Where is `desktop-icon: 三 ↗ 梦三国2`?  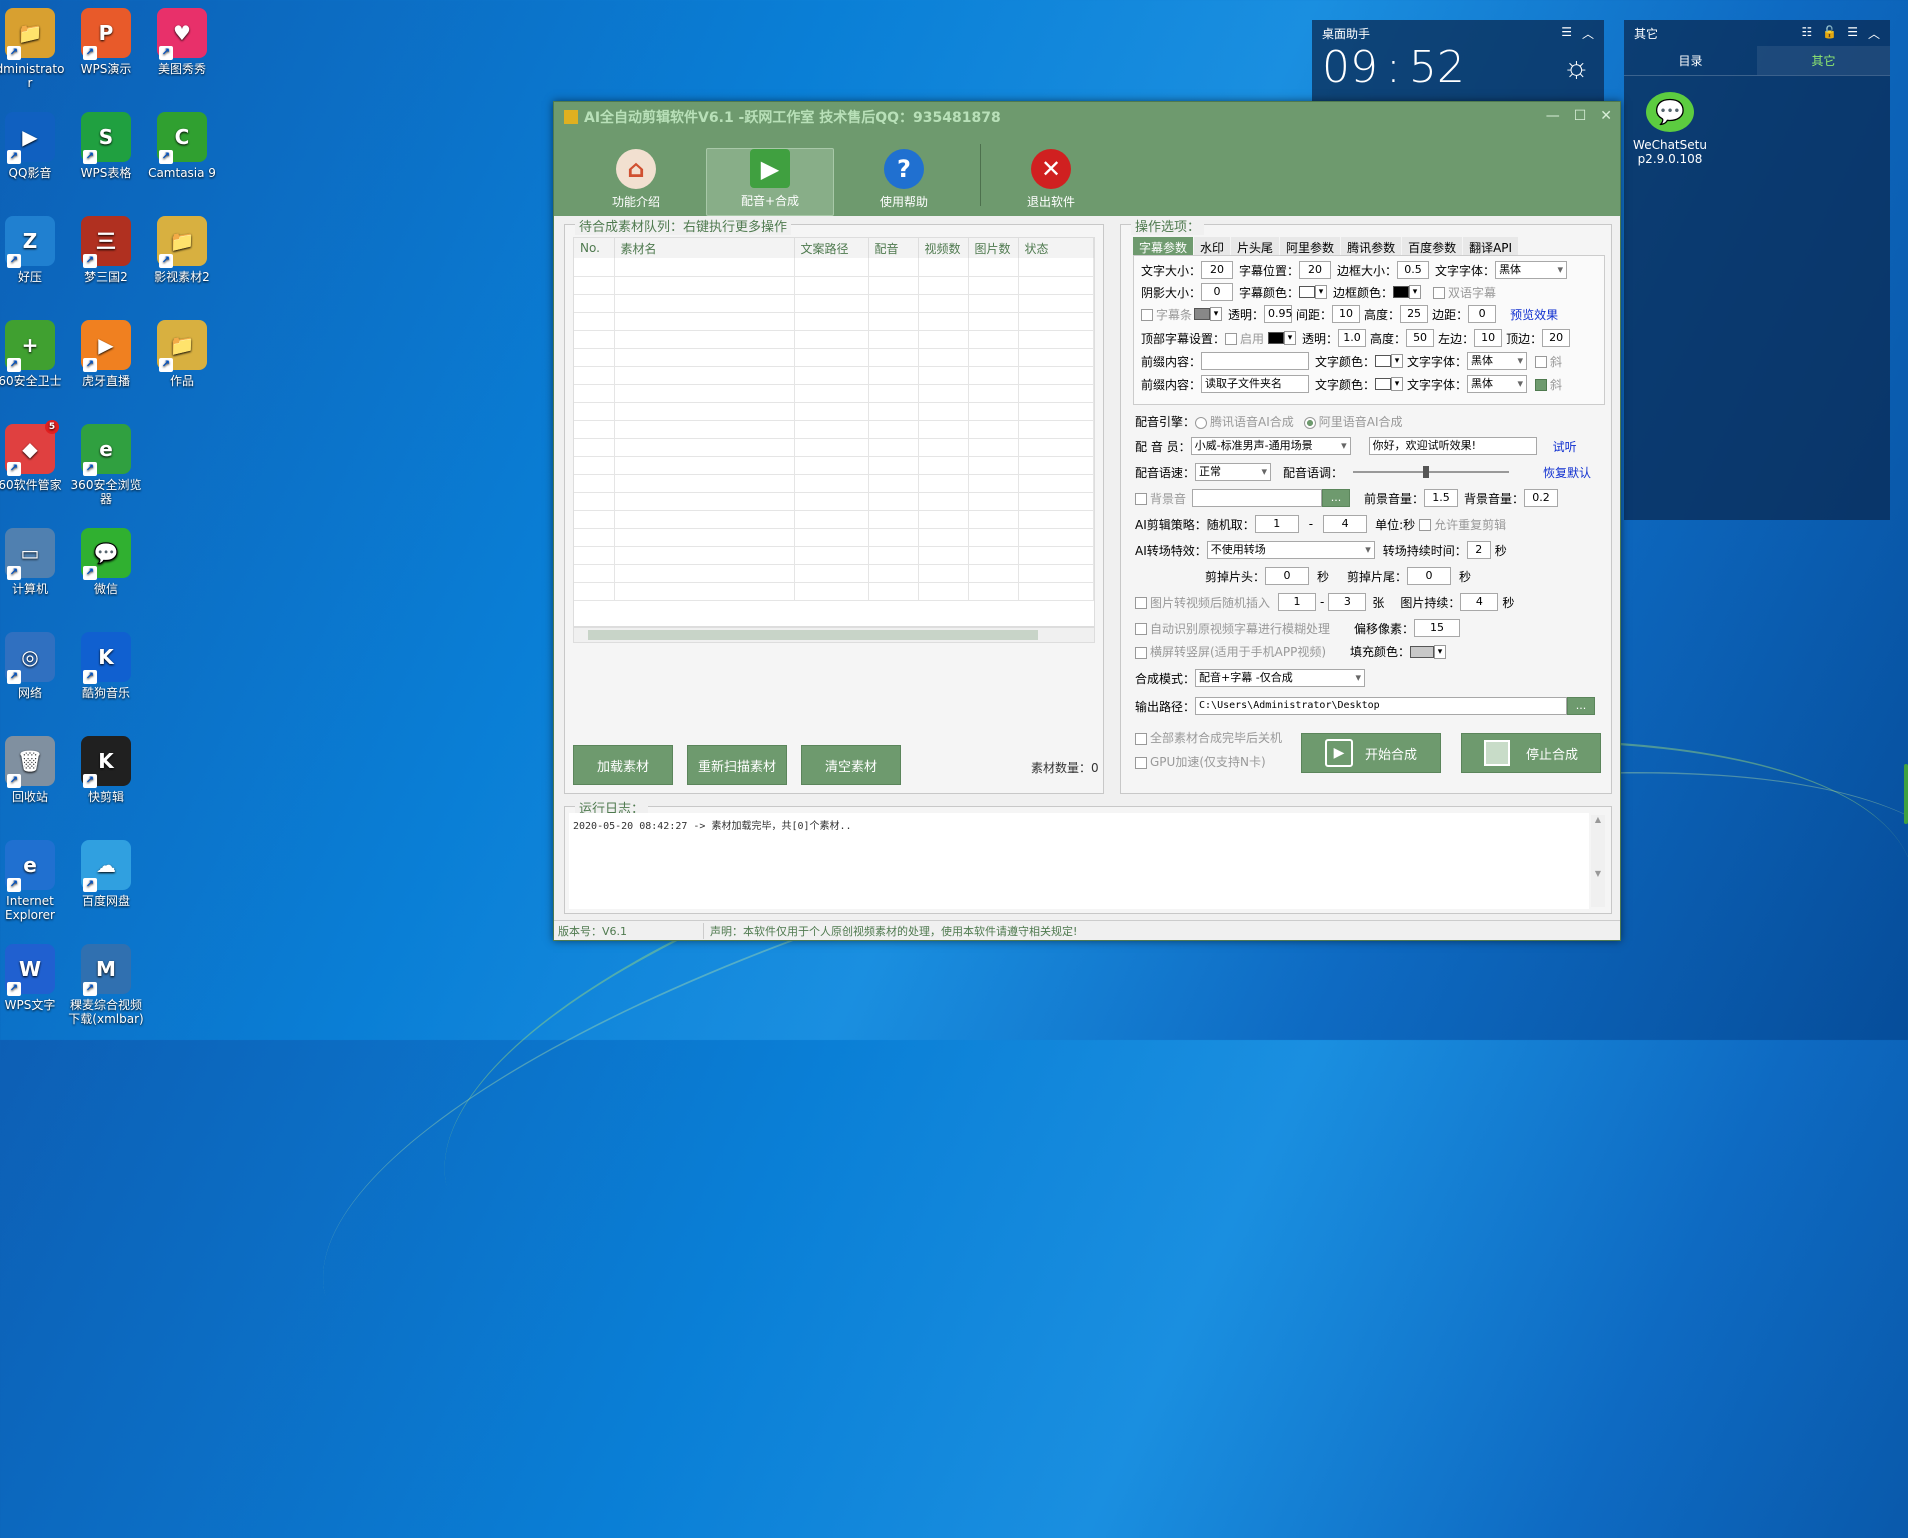
desktop-icon: 三 ↗ 梦三国2 is located at coordinates (106, 248).